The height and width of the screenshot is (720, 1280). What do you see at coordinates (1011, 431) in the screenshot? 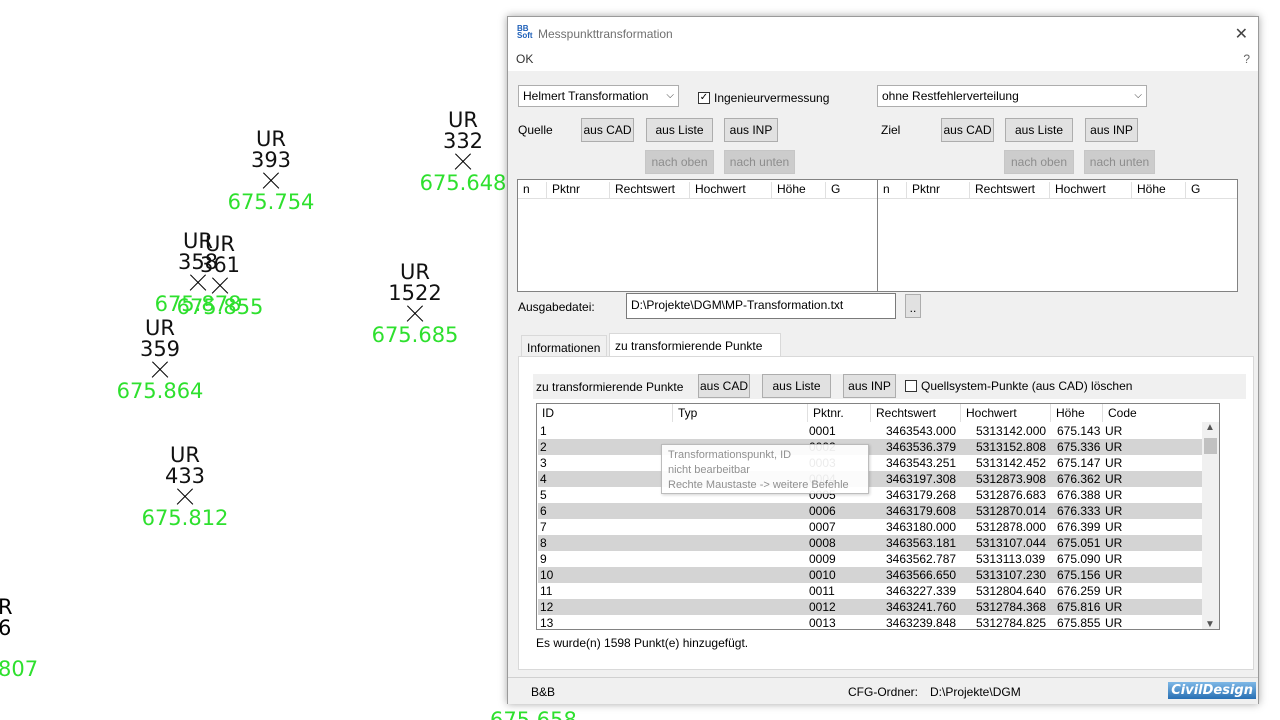
I see `cell-hochwert: 5313142.000` at bounding box center [1011, 431].